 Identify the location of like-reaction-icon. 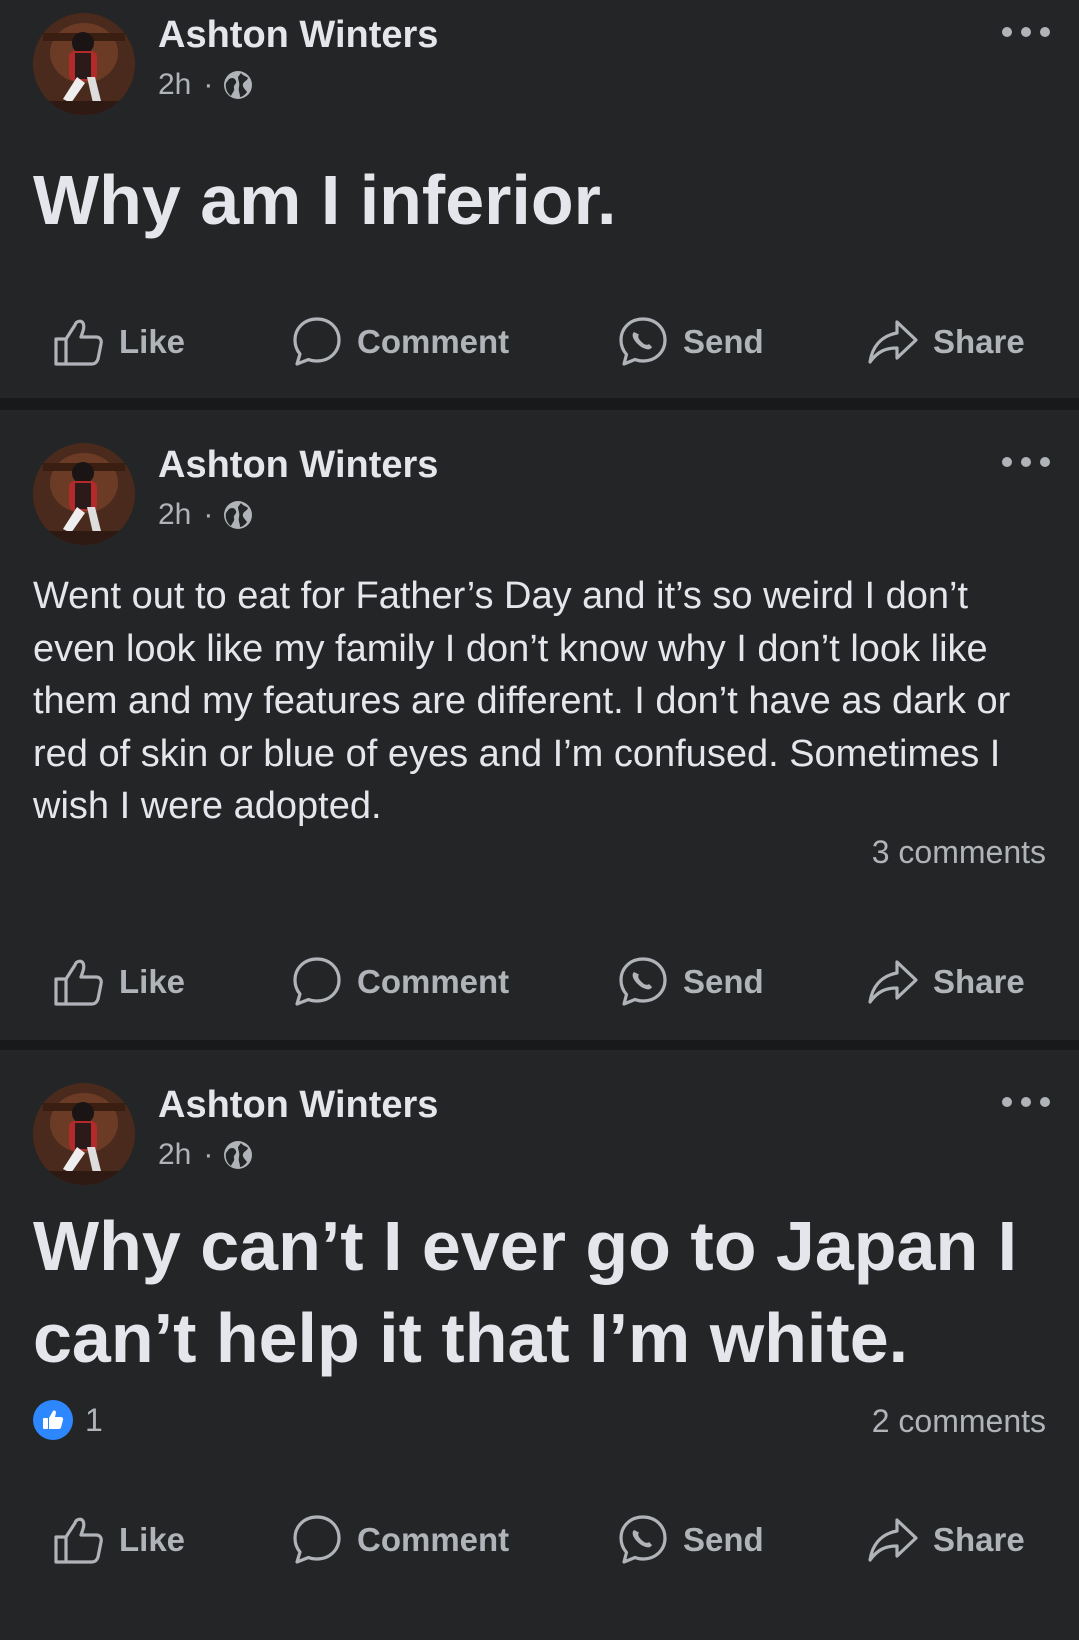
(53, 1420).